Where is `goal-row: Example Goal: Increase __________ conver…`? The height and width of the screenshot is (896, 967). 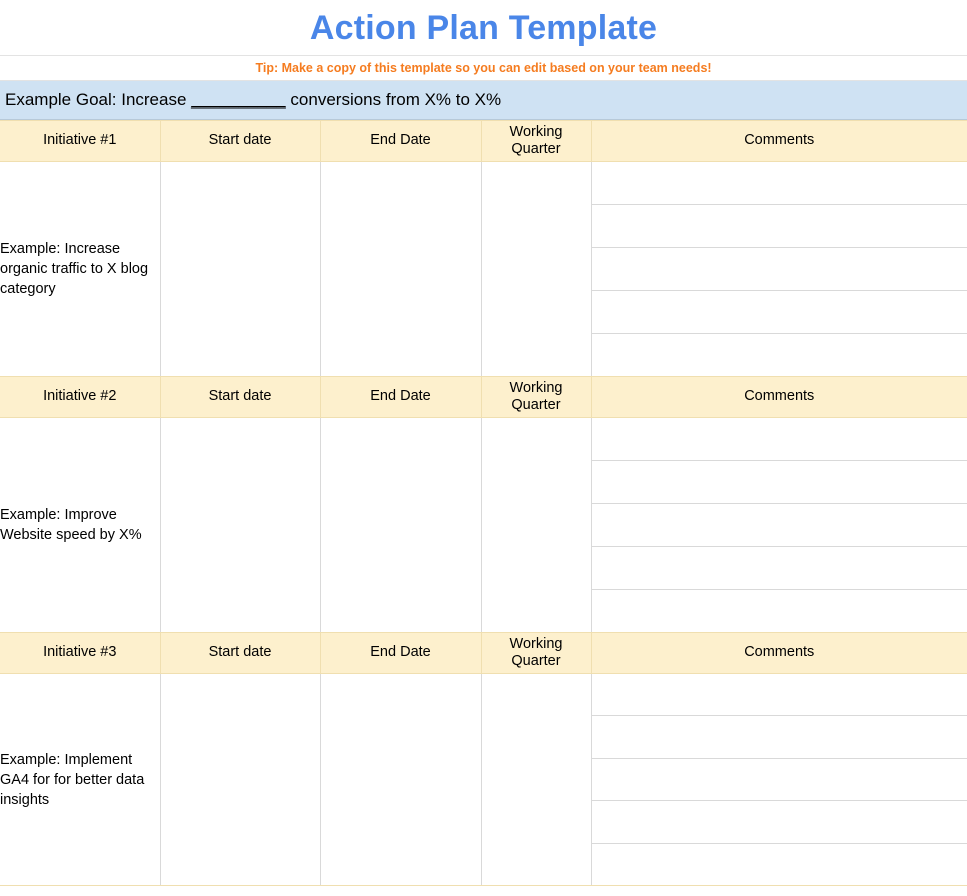
goal-row: Example Goal: Increase __________ conver… is located at coordinates (483, 100).